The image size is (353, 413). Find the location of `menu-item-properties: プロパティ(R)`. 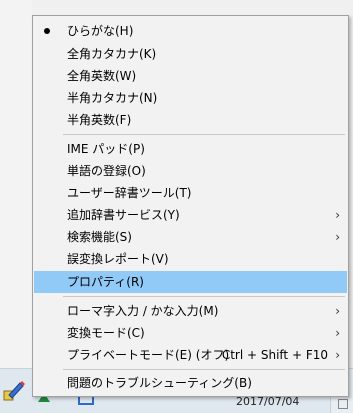

menu-item-properties: プロパティ(R) is located at coordinates (190, 282).